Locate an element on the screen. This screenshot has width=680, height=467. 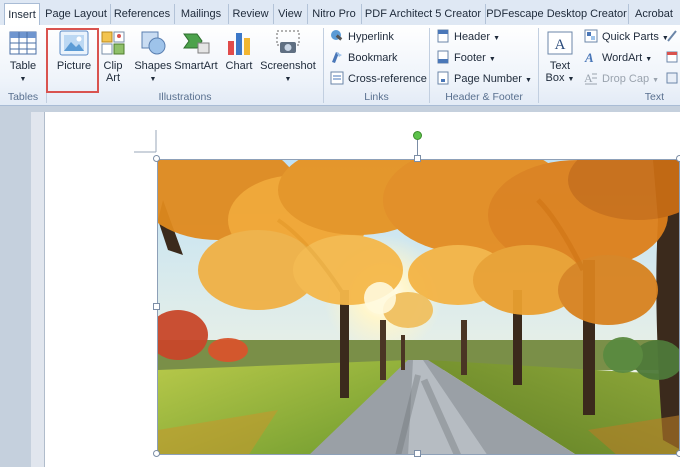
resize-handle-top-center is located at coordinates (417, 158).